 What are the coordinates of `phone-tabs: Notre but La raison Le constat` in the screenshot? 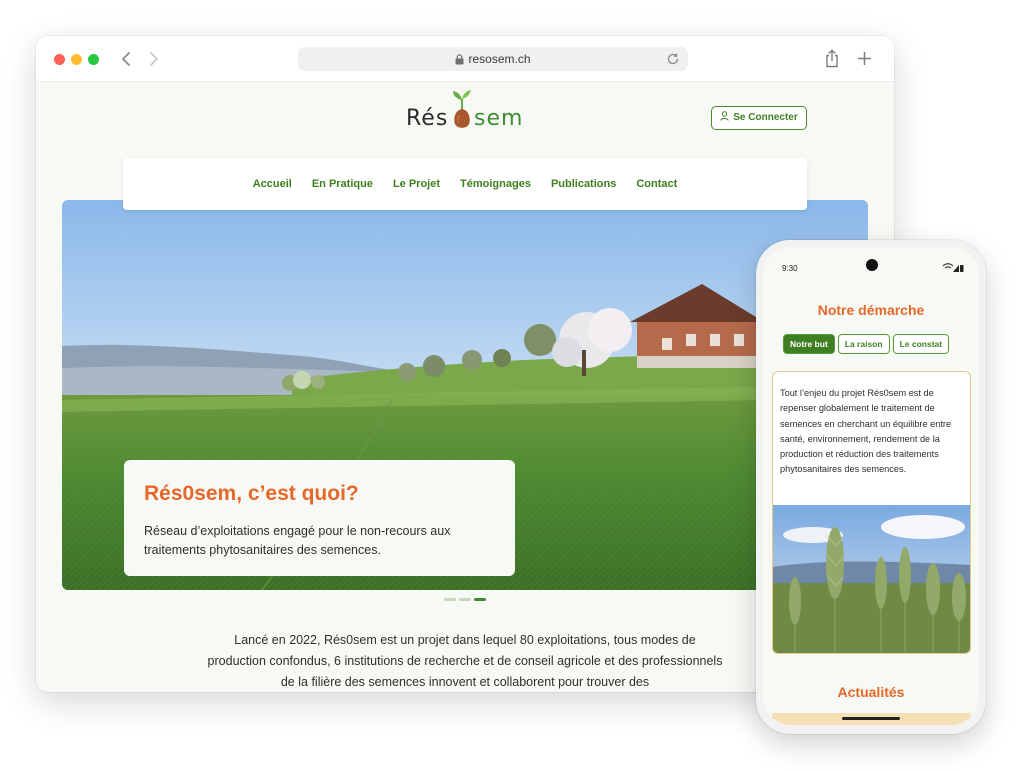 It's located at (866, 344).